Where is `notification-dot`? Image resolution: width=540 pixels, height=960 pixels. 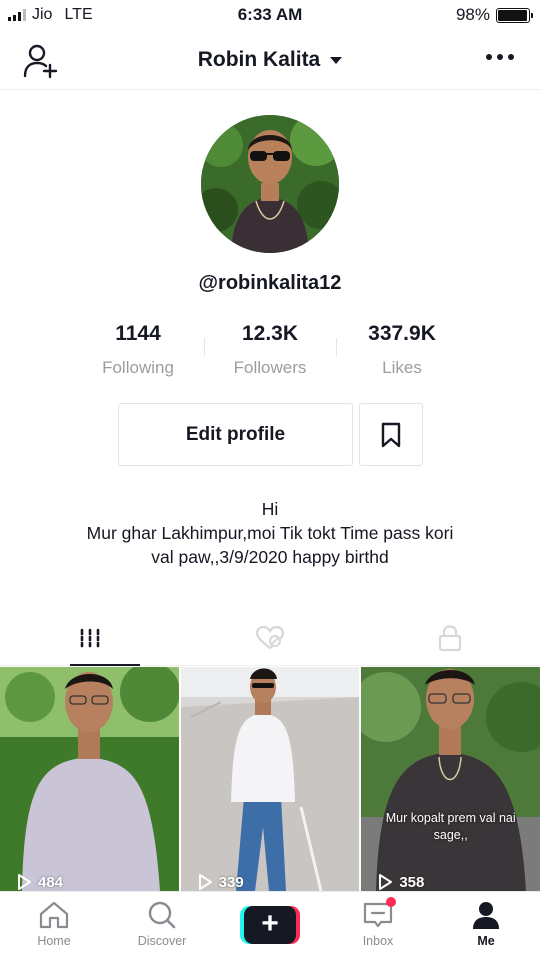 notification-dot is located at coordinates (391, 902).